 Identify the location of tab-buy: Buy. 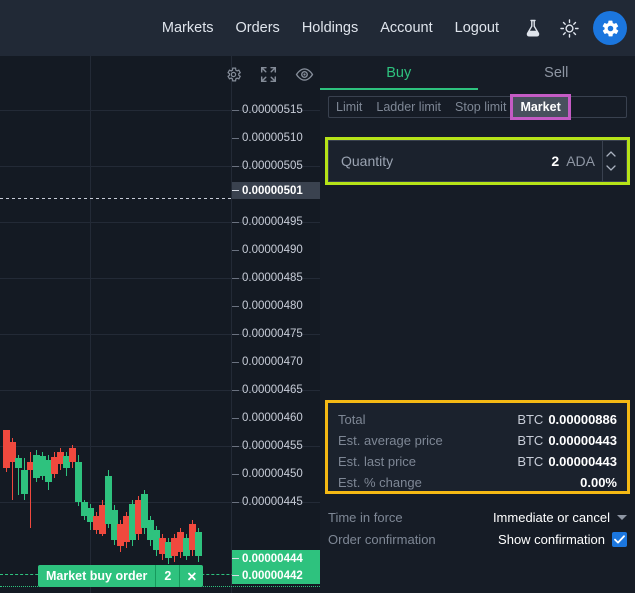
(399, 73).